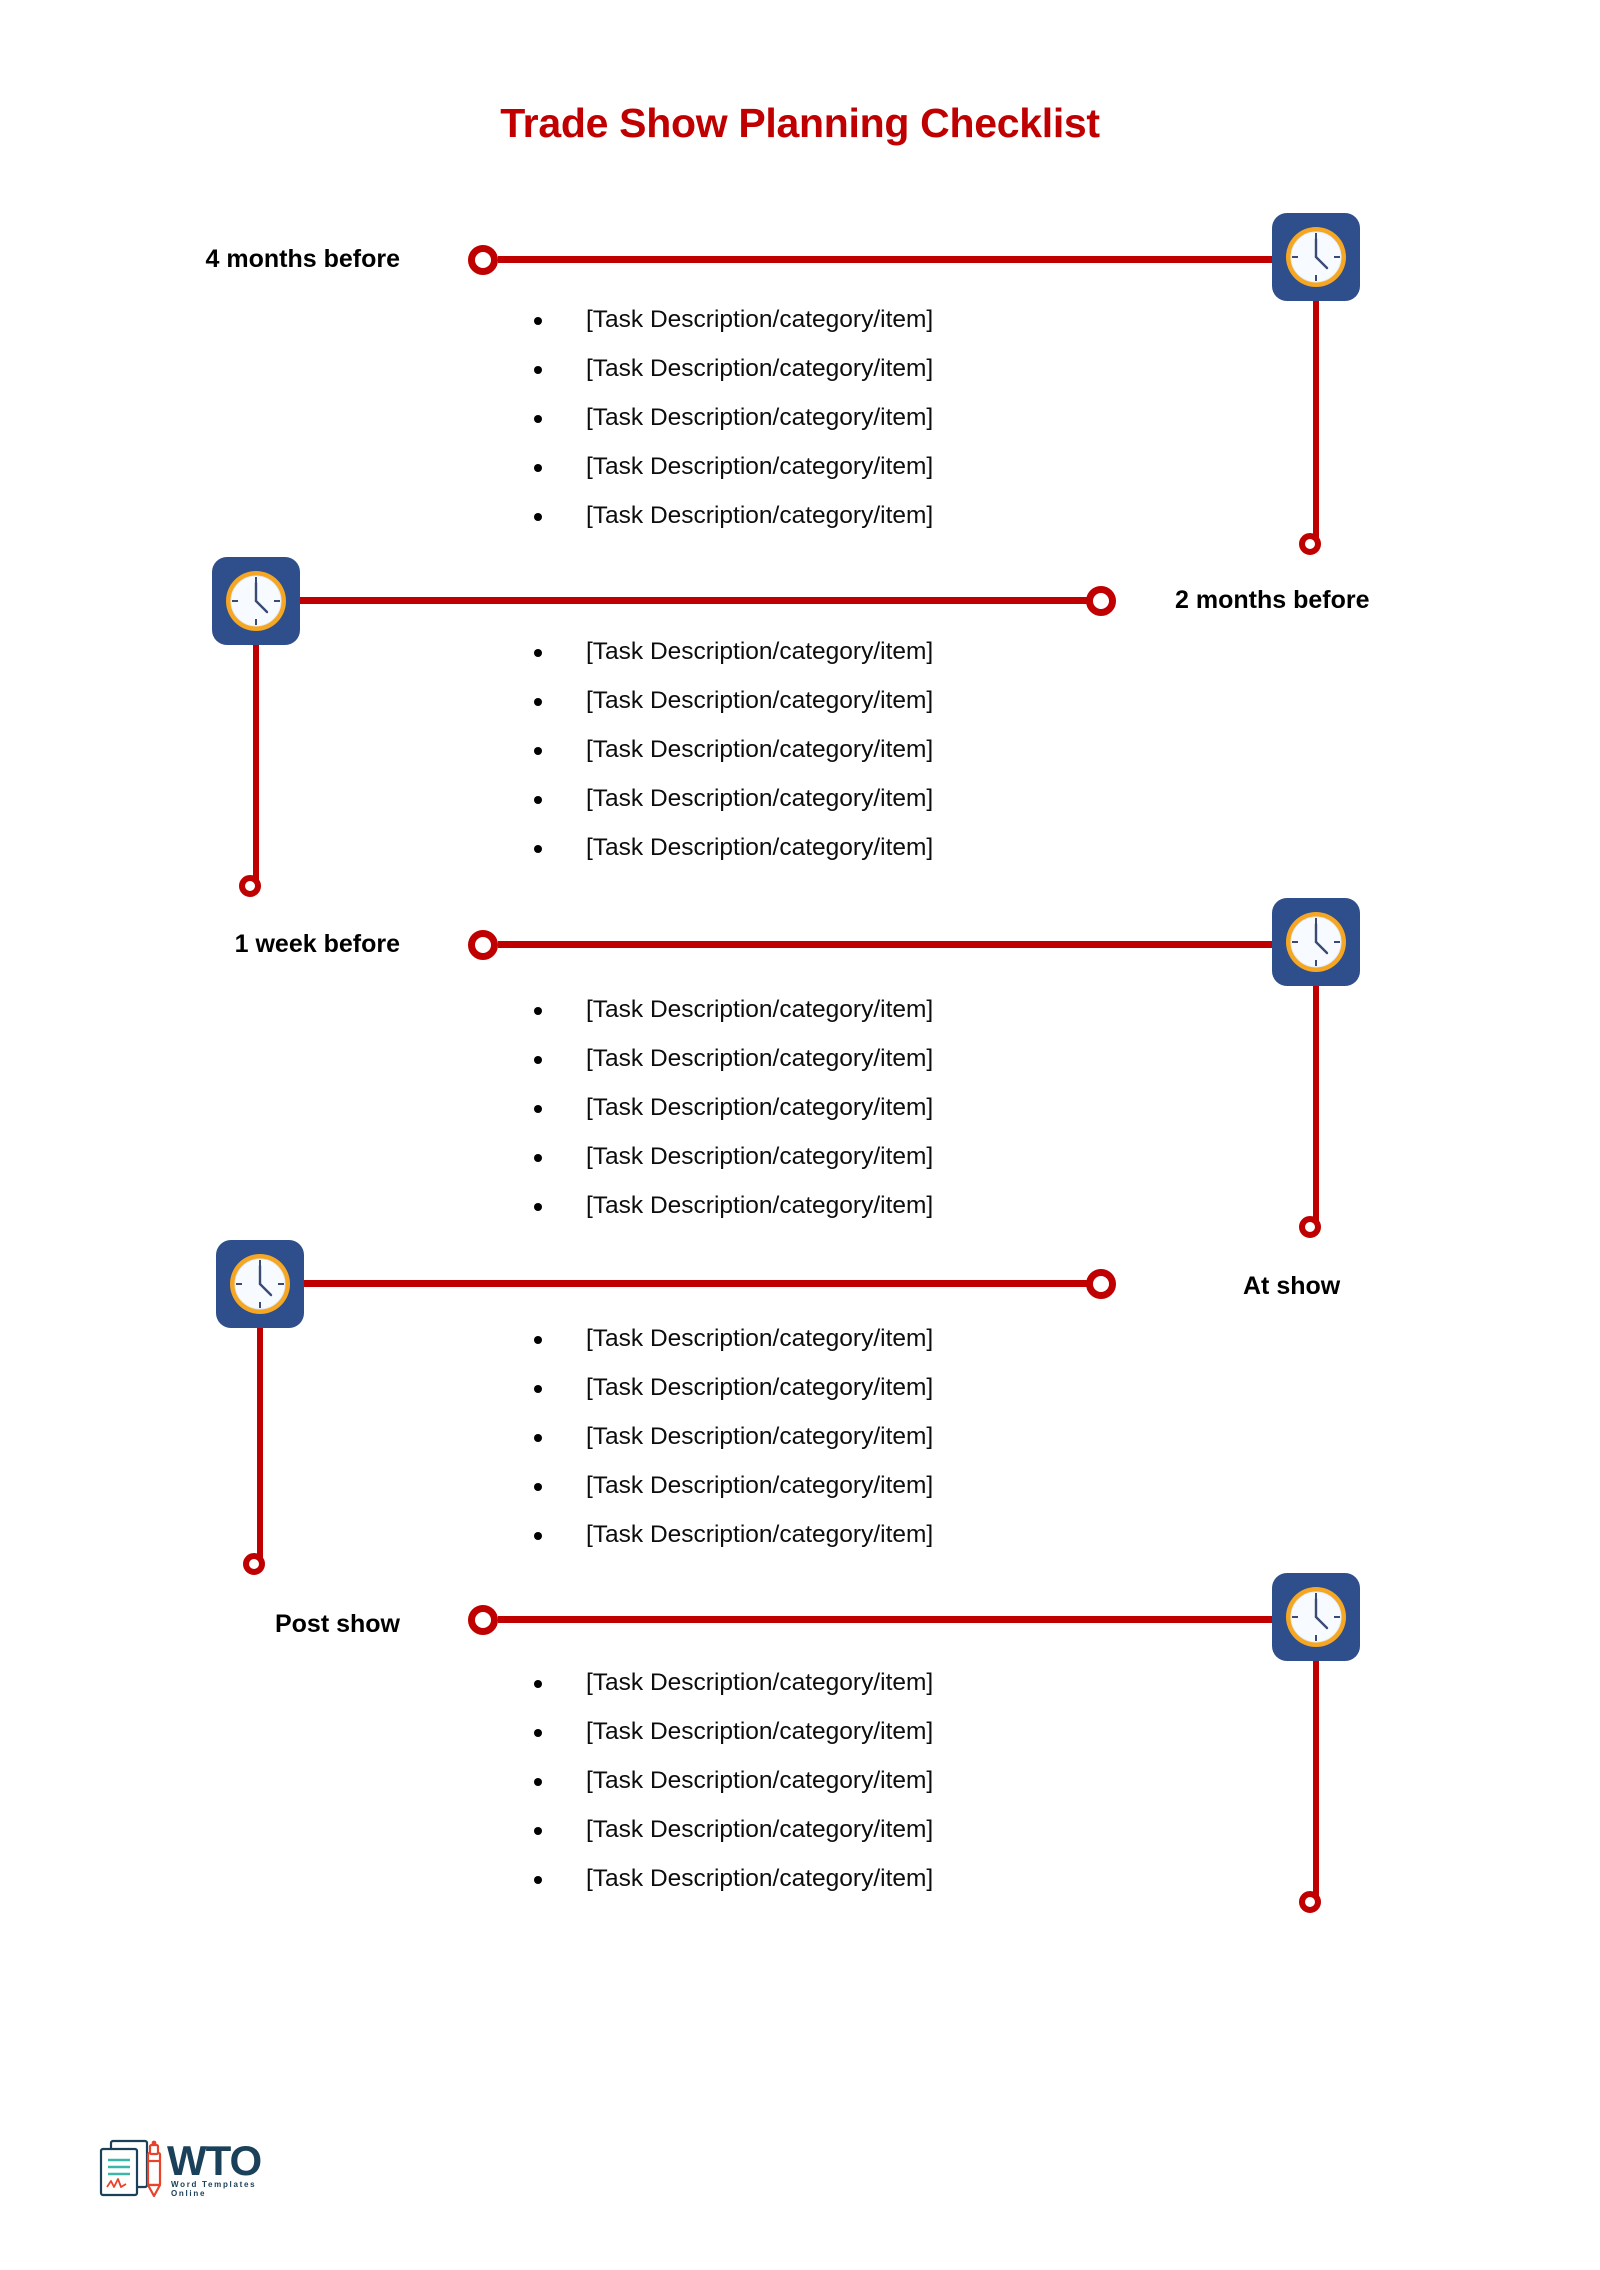  I want to click on timeline-label-0: 4 months before, so click(302, 259).